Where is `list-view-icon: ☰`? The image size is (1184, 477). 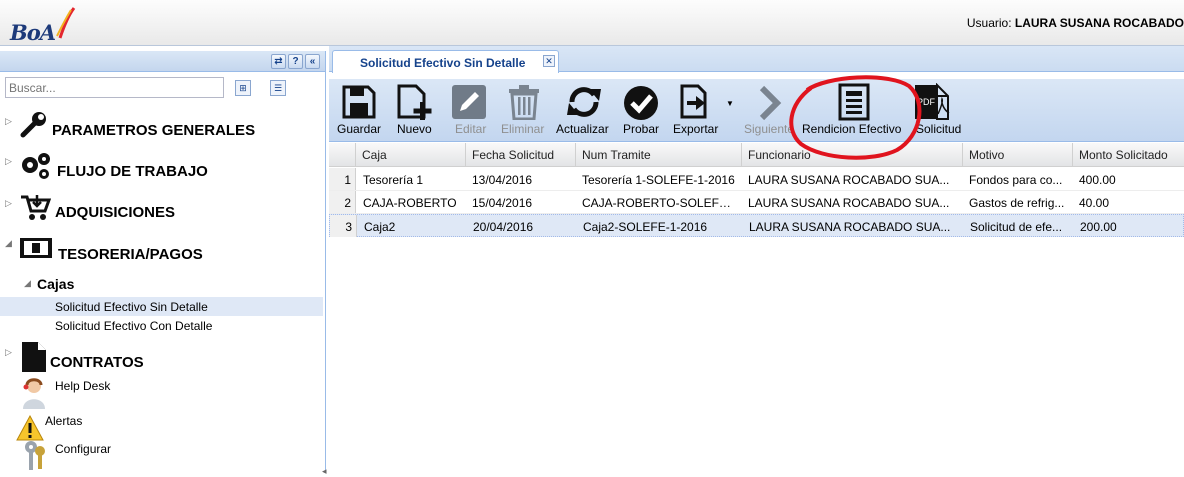 list-view-icon: ☰ is located at coordinates (278, 88).